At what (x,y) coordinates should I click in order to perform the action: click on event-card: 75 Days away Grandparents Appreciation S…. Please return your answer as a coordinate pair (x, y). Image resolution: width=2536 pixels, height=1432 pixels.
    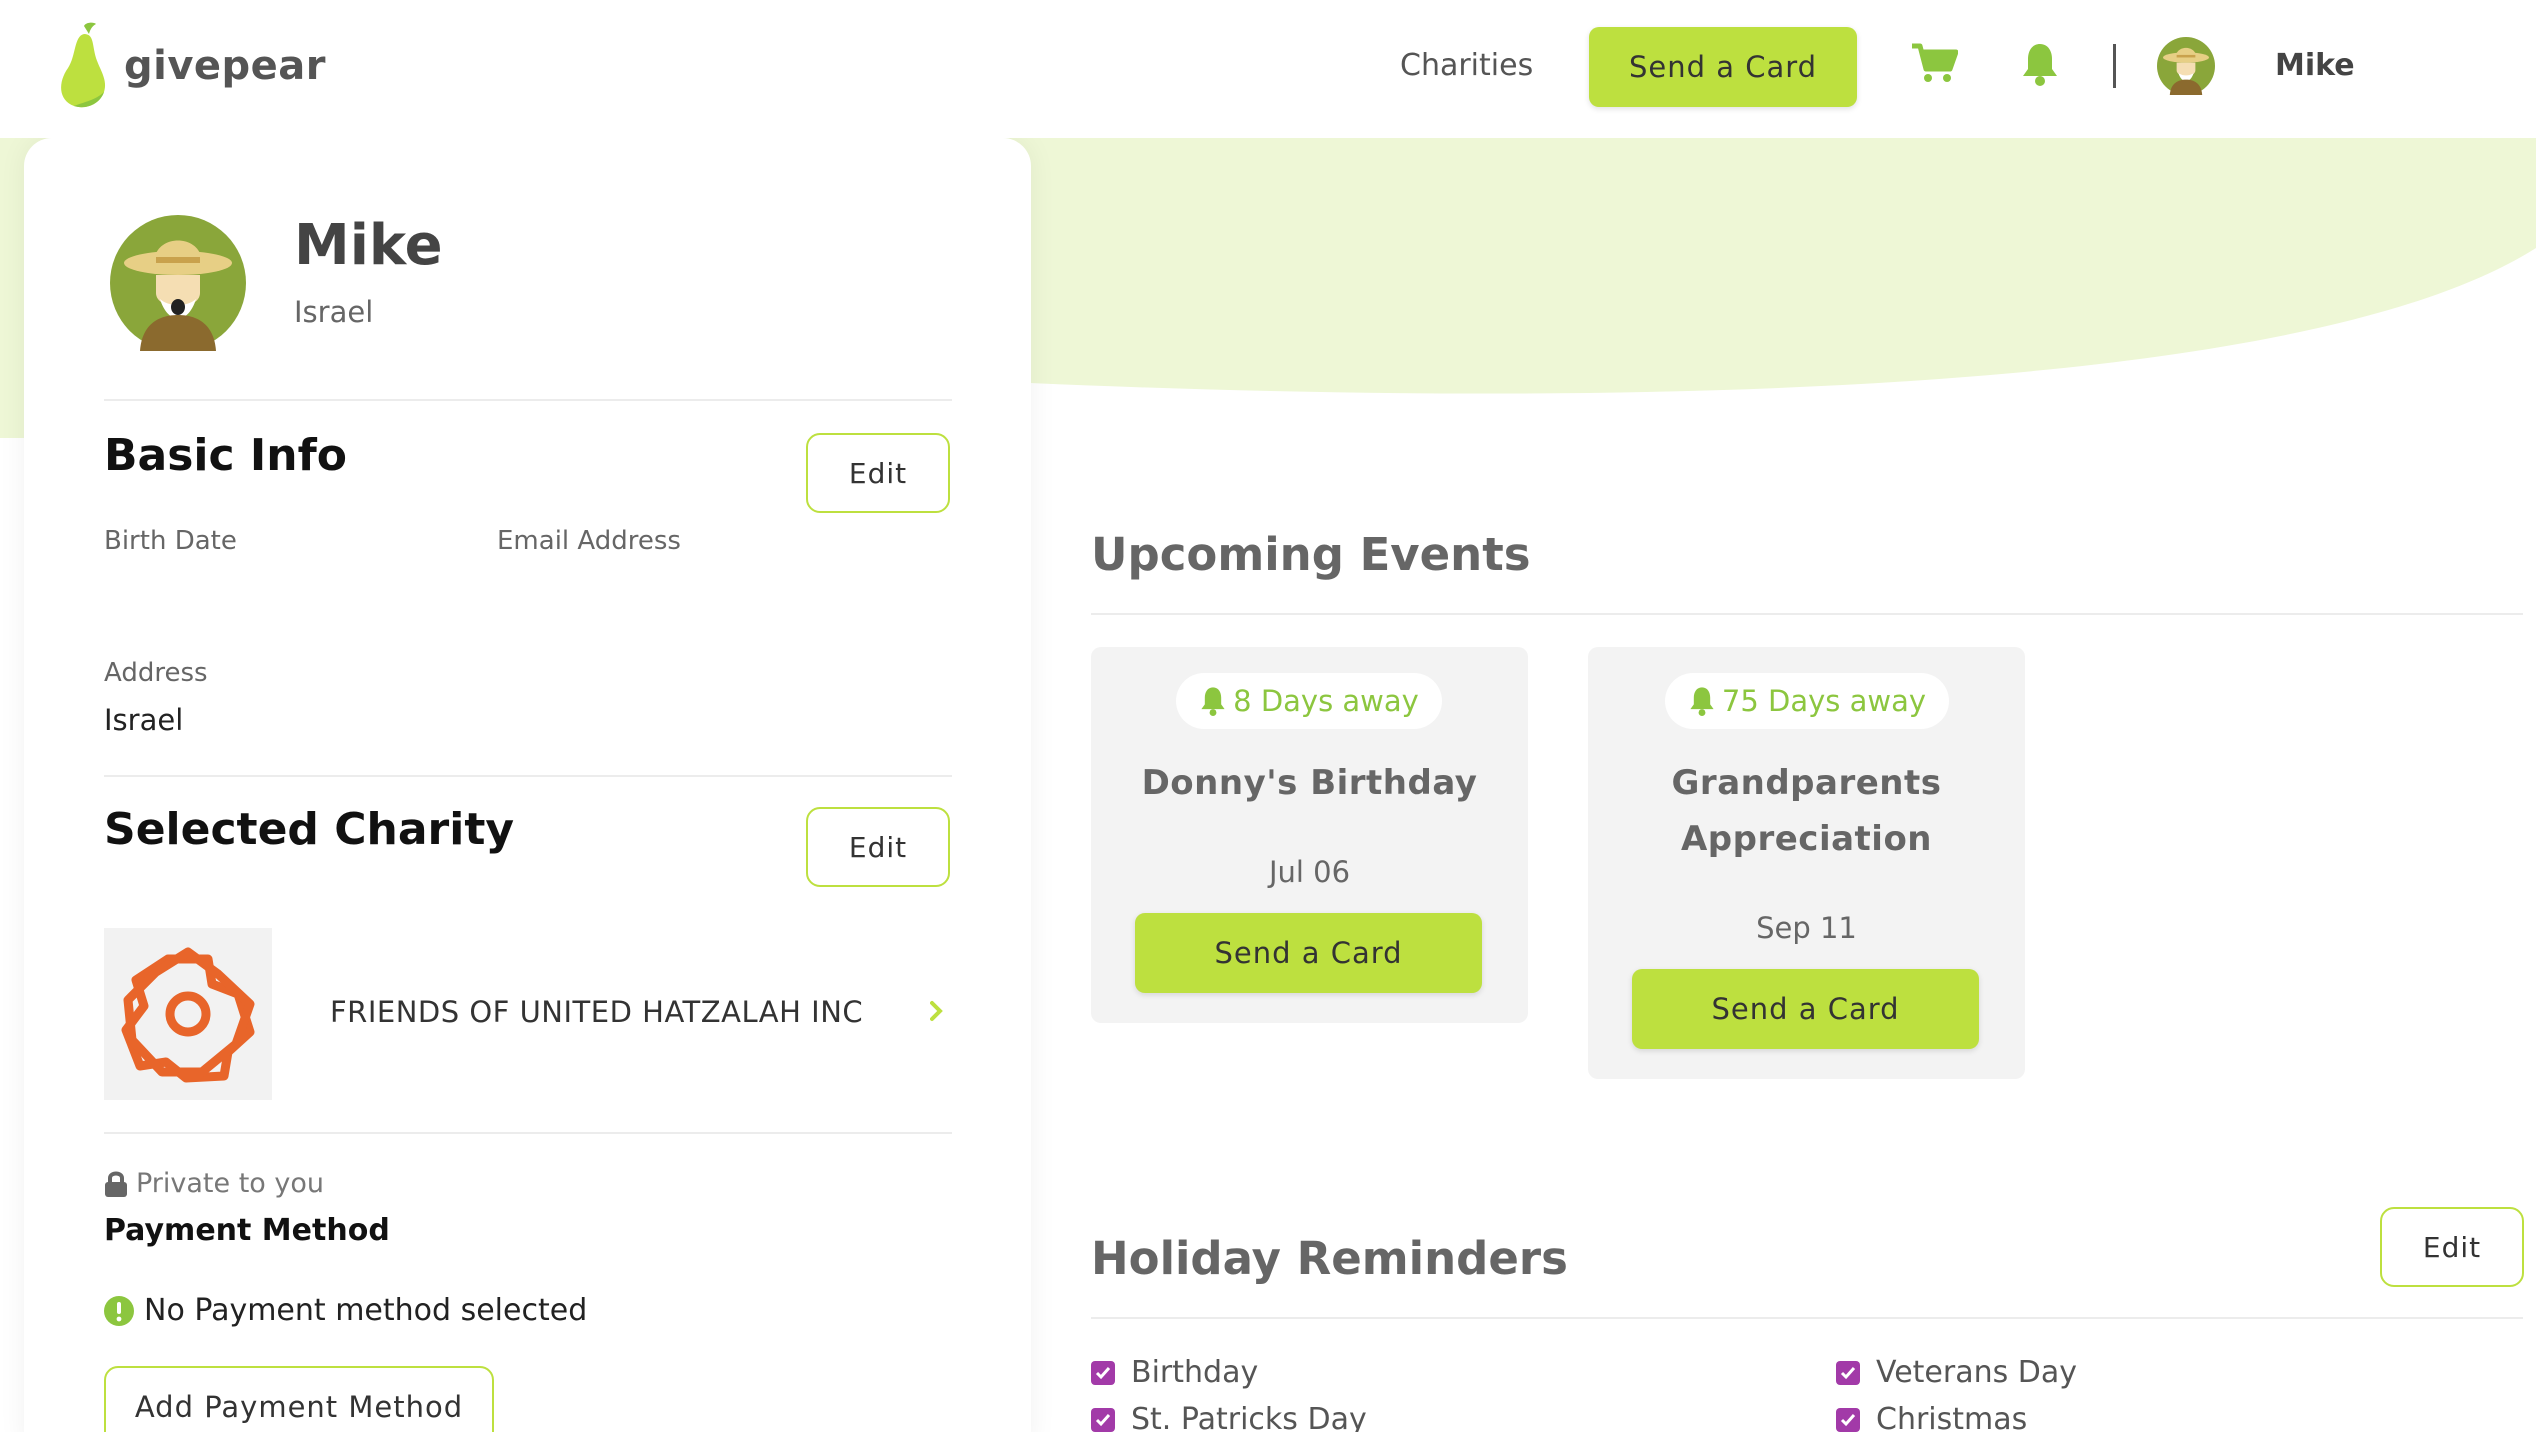
    Looking at the image, I should click on (1806, 863).